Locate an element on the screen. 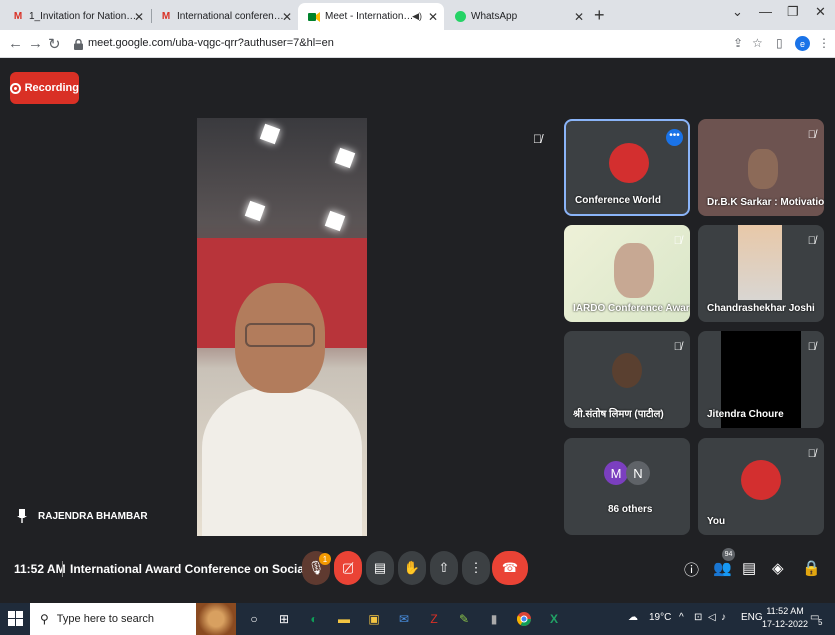 The image size is (835, 635). search-highlight-icon is located at coordinates (216, 619).